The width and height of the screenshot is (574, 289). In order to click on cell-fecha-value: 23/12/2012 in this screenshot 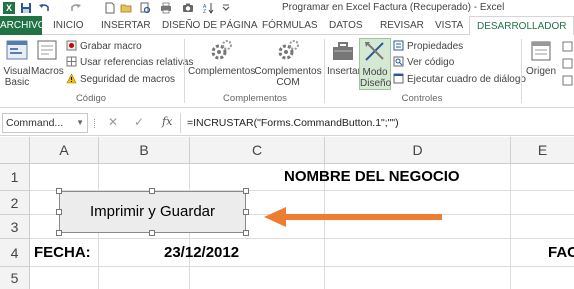, I will do `click(201, 252)`.